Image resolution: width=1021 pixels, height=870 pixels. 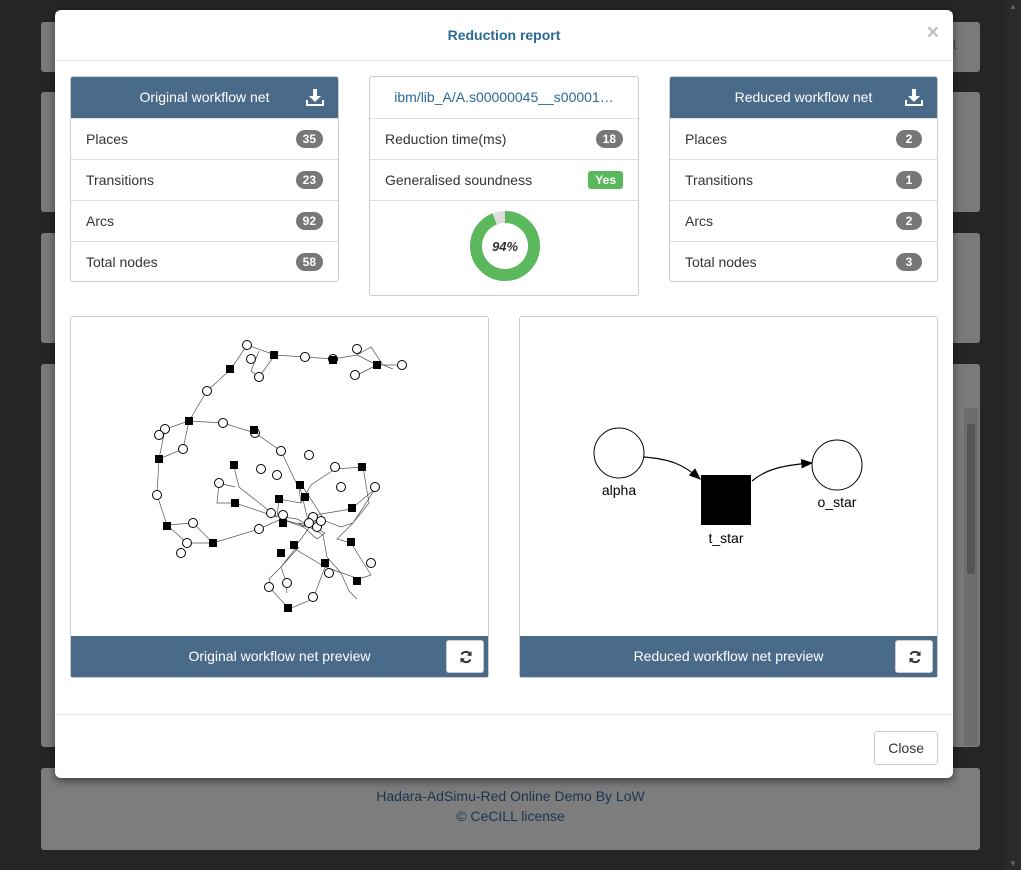 I want to click on label-t-star: t_star, so click(x=725, y=538).